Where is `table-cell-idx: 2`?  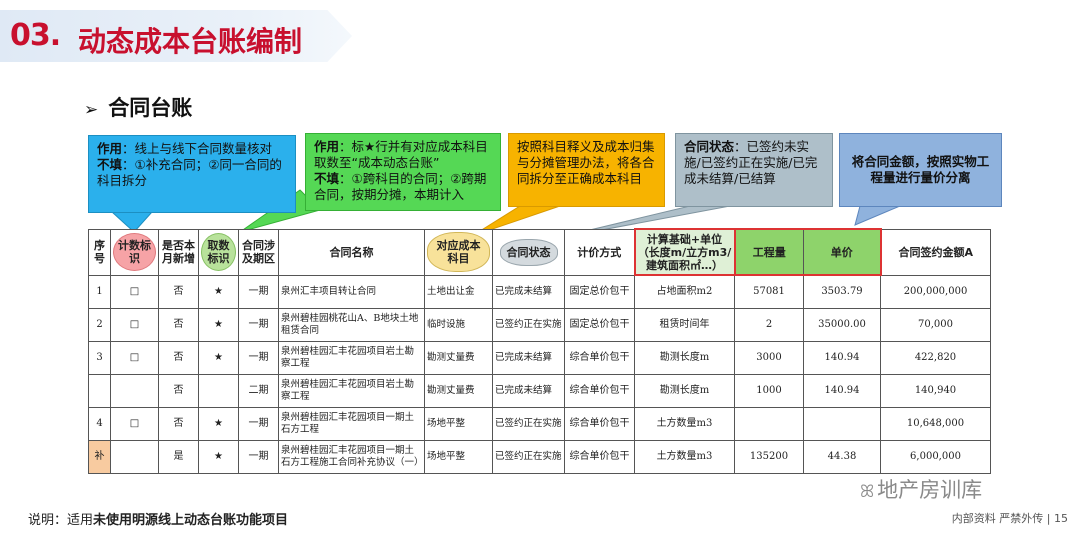
table-cell-idx: 2 is located at coordinates (99, 325).